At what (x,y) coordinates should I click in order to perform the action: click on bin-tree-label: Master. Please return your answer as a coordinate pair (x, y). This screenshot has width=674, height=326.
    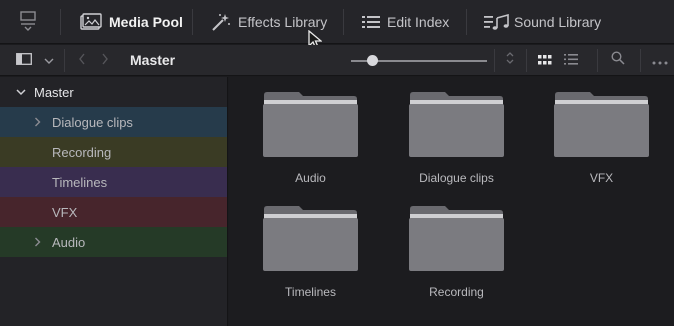
    Looking at the image, I should click on (54, 92).